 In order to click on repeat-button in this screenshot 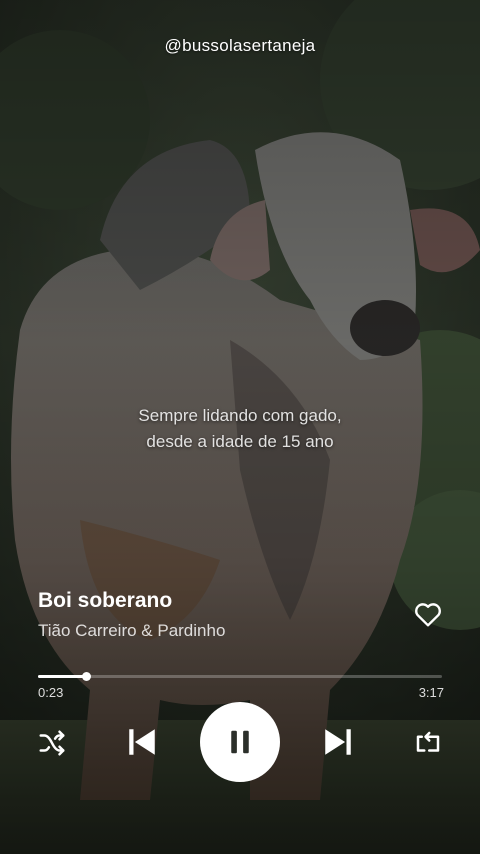, I will do `click(428, 743)`.